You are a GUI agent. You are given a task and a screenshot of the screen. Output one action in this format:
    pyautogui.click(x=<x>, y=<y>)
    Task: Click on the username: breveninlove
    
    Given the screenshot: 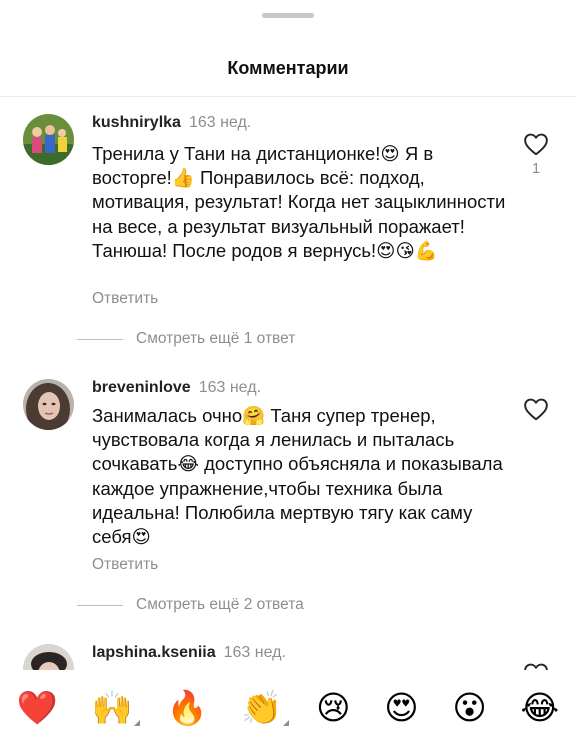 What is the action you would take?
    pyautogui.click(x=141, y=387)
    